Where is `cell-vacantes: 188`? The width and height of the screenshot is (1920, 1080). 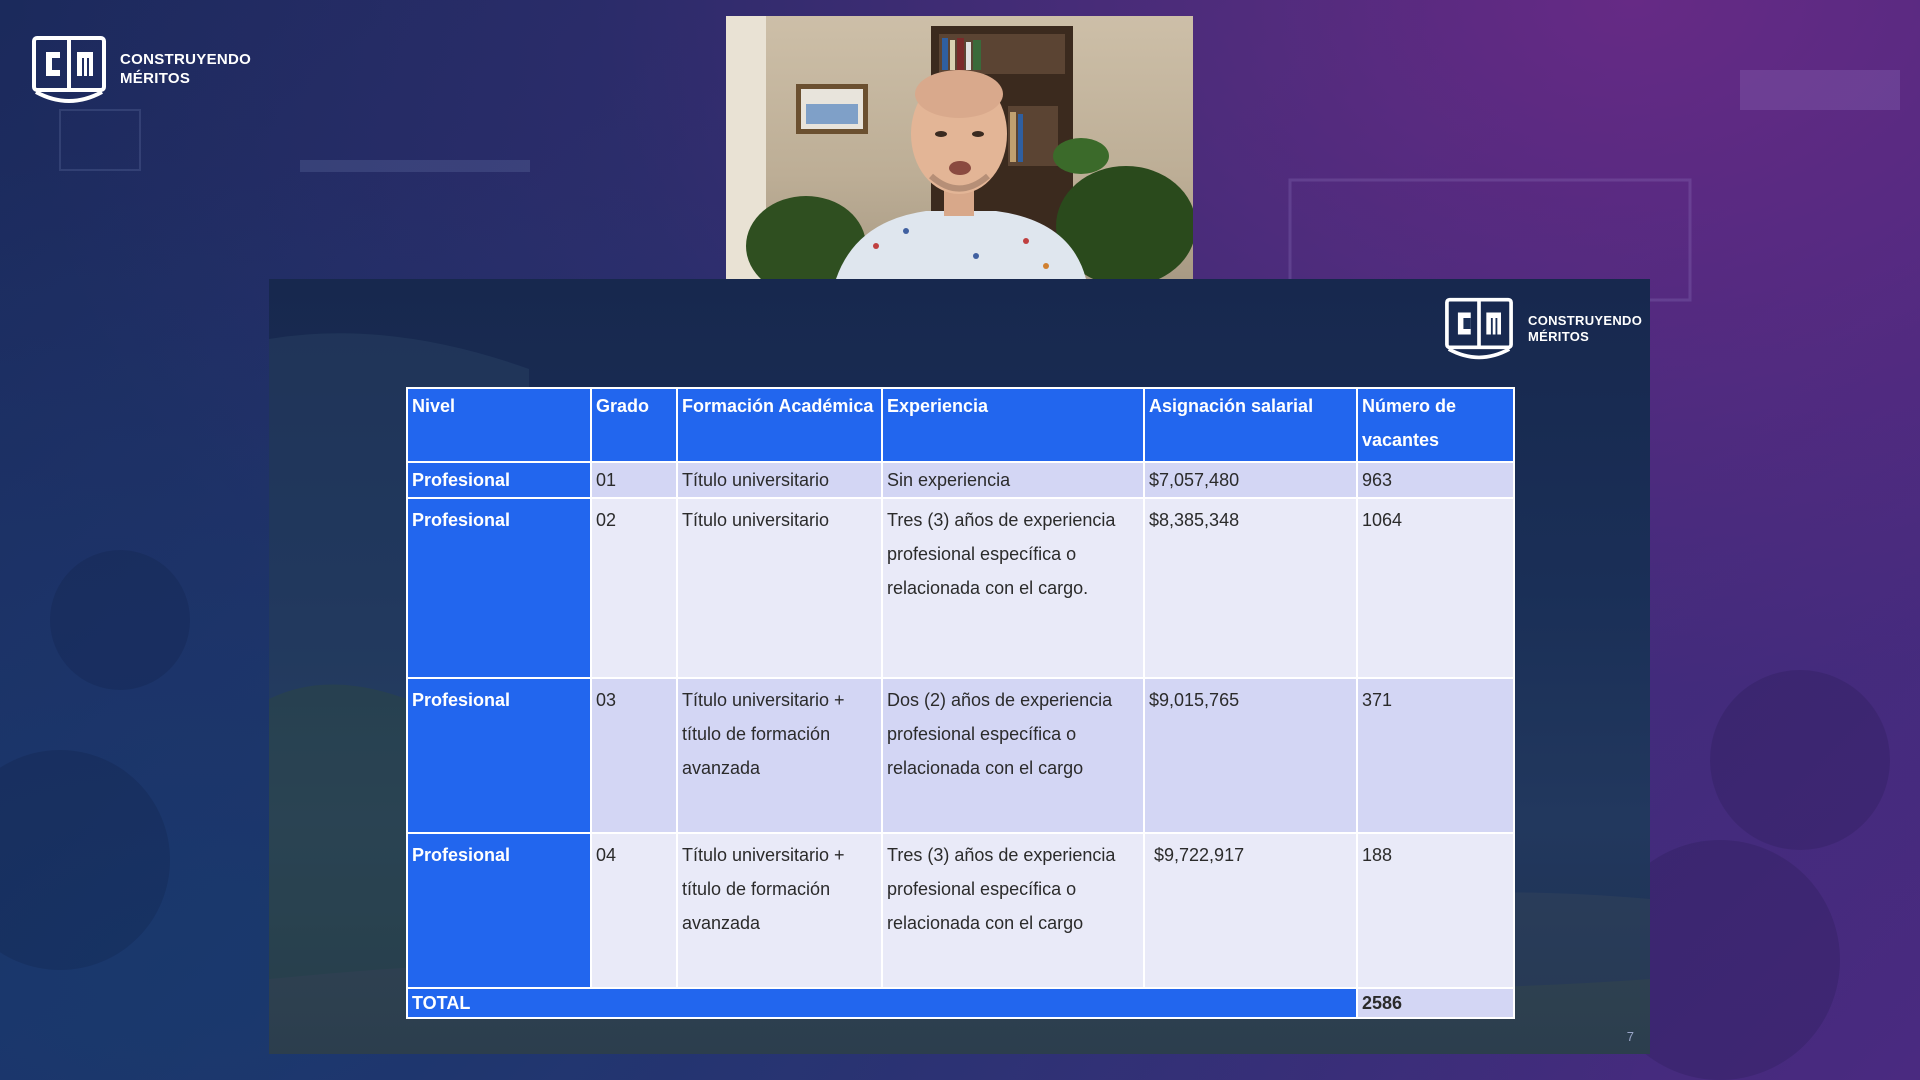 cell-vacantes: 188 is located at coordinates (1435, 910).